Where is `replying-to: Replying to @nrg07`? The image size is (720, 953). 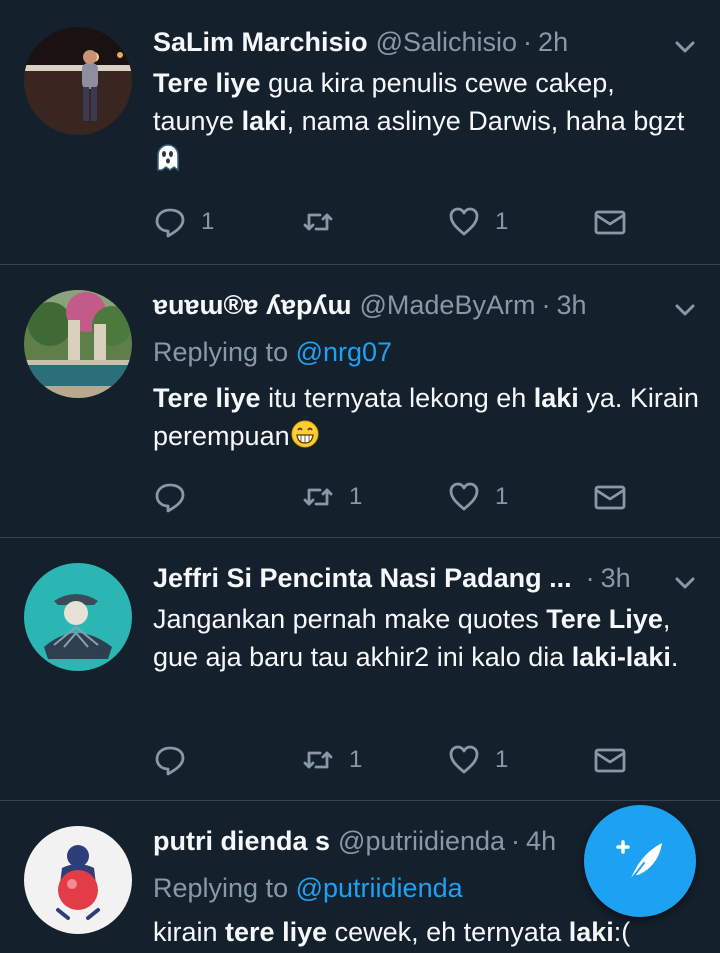
replying-to: Replying to @nrg07 is located at coordinates (426, 352).